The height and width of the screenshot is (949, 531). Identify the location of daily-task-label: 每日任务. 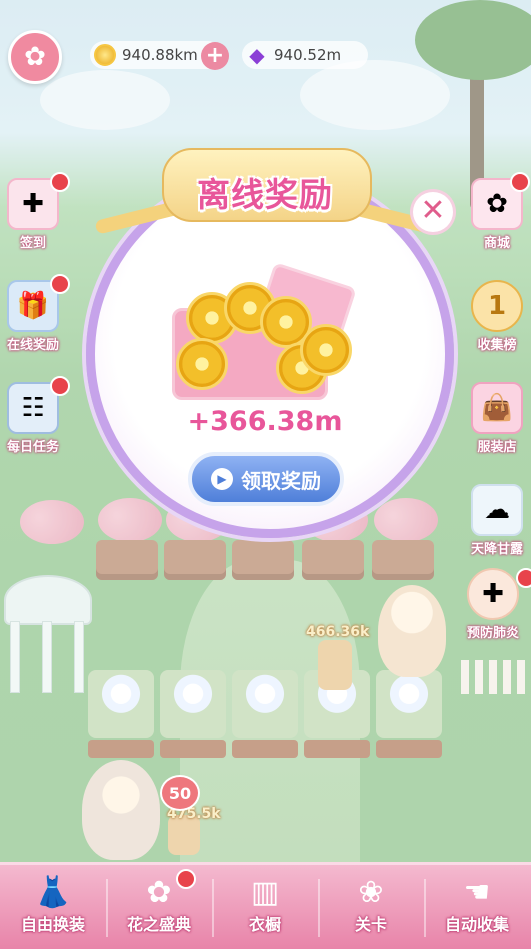
(32, 447).